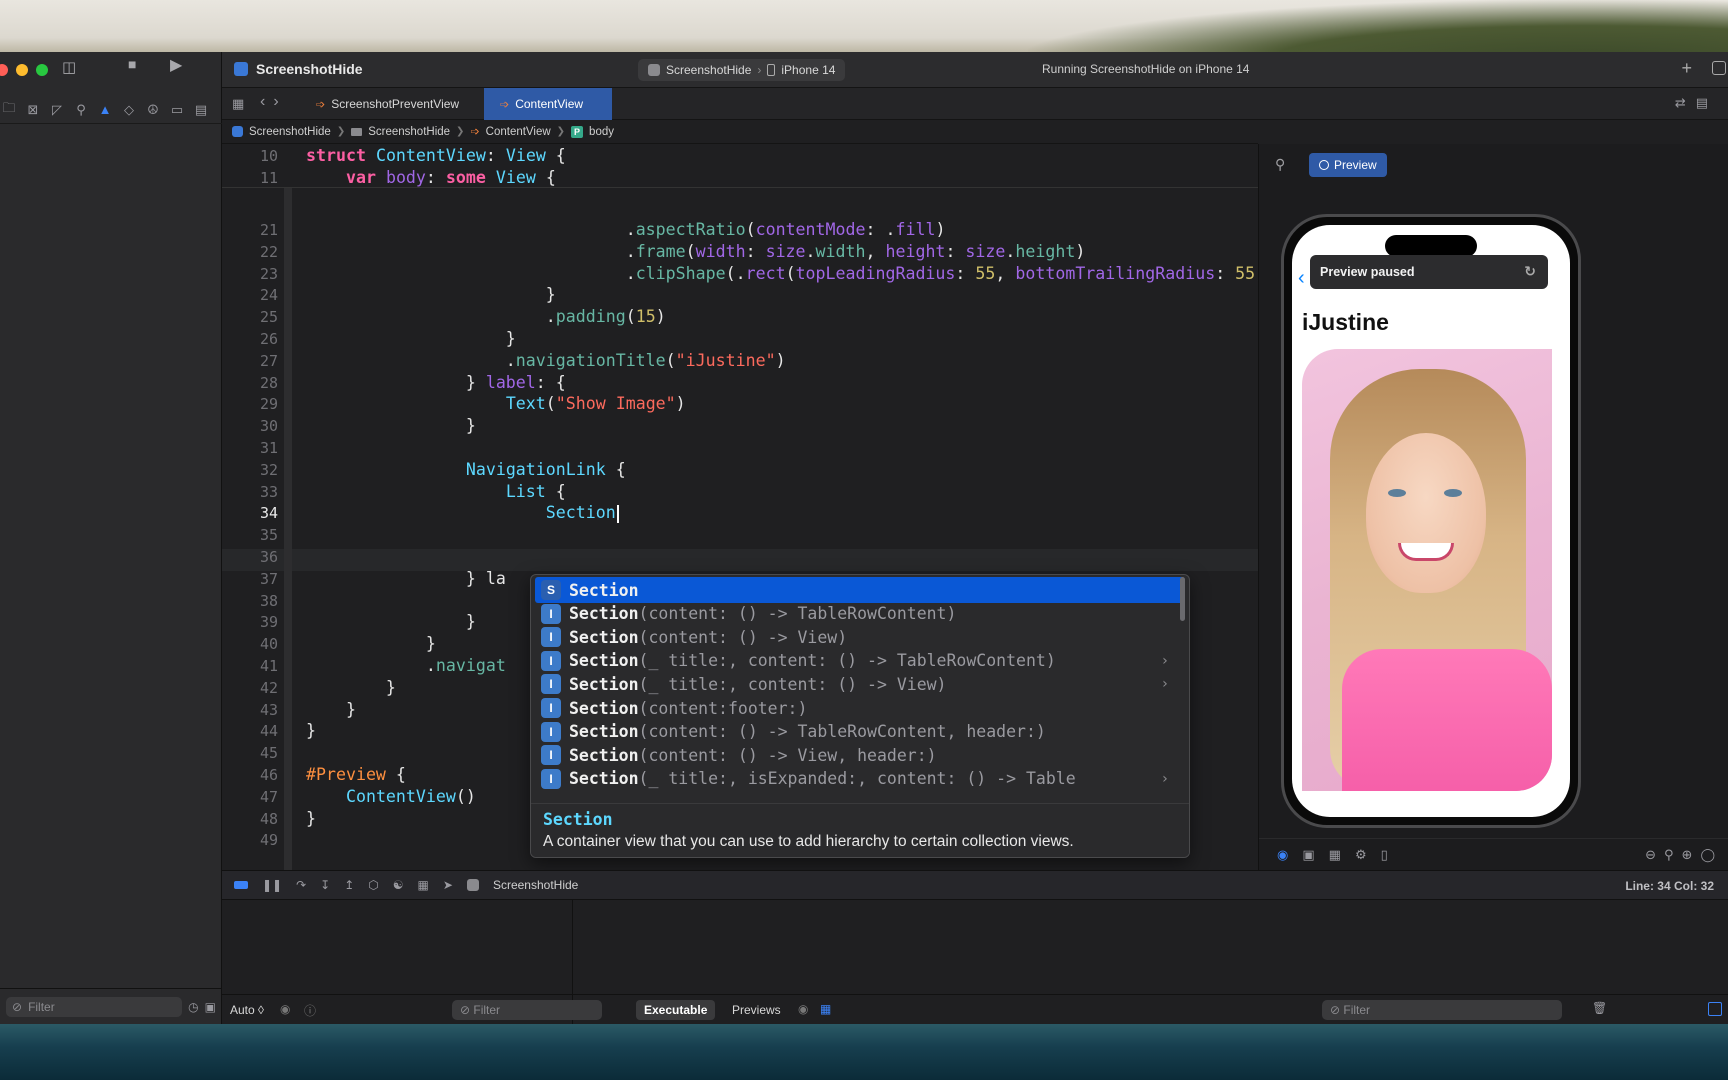 The width and height of the screenshot is (1728, 1080). Describe the element at coordinates (250, 178) in the screenshot. I see `line-number: 11` at that location.